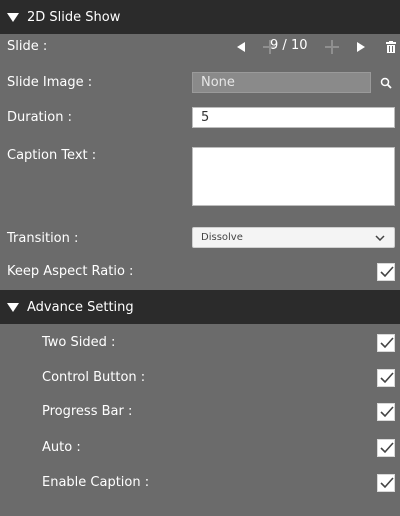 The height and width of the screenshot is (516, 400). Describe the element at coordinates (289, 45) in the screenshot. I see `slide-pager: 9 / 10` at that location.